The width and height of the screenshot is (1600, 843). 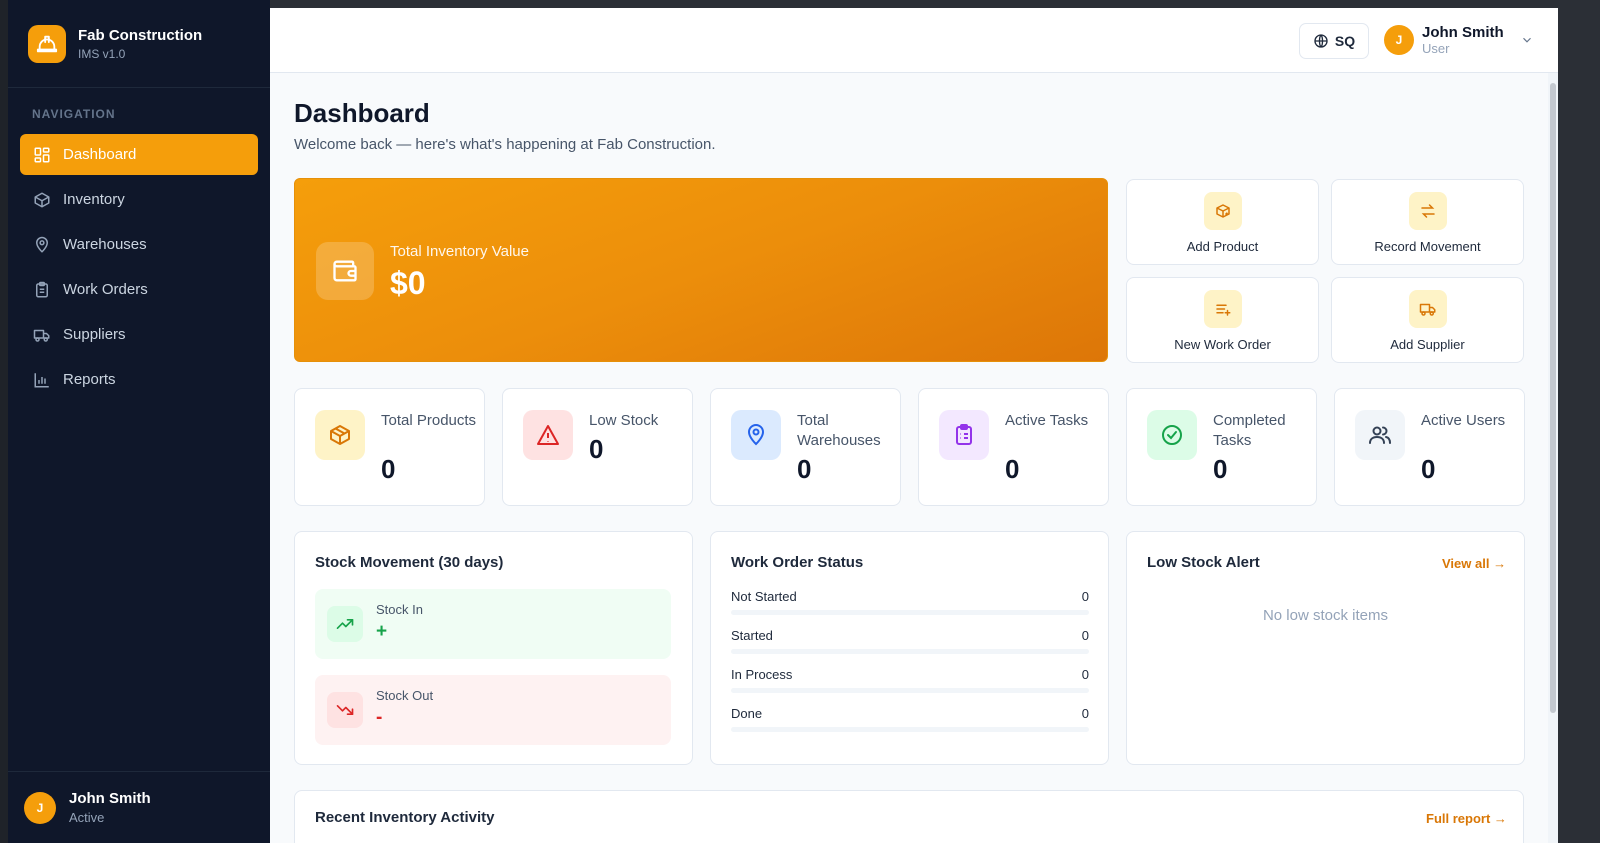 I want to click on user-name: John Smith, so click(x=1463, y=32).